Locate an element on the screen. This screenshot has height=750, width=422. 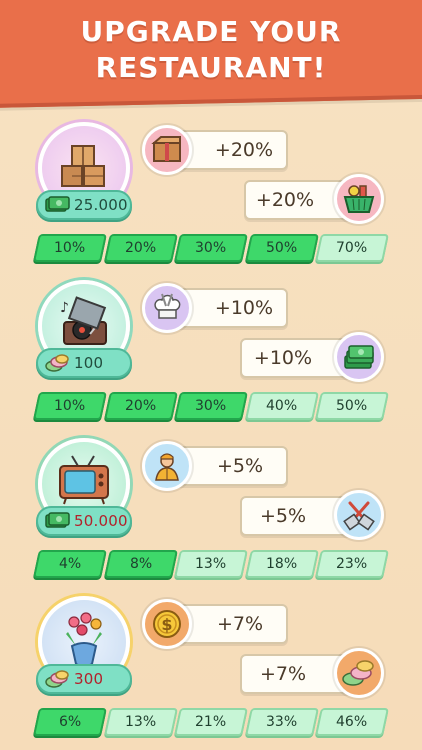
bonus-bottom-text: +5% is located at coordinates (283, 516).